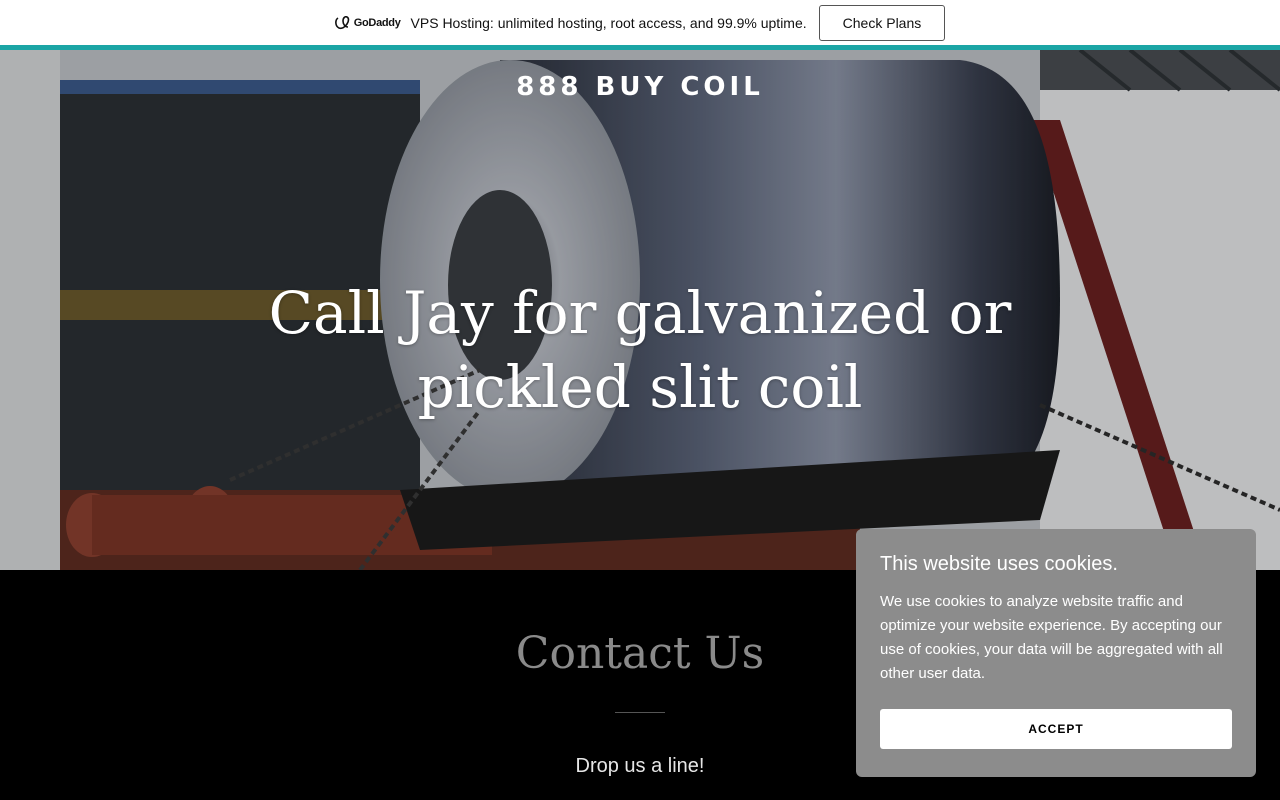 This screenshot has width=1280, height=800. What do you see at coordinates (640, 712) in the screenshot?
I see `contact-divider` at bounding box center [640, 712].